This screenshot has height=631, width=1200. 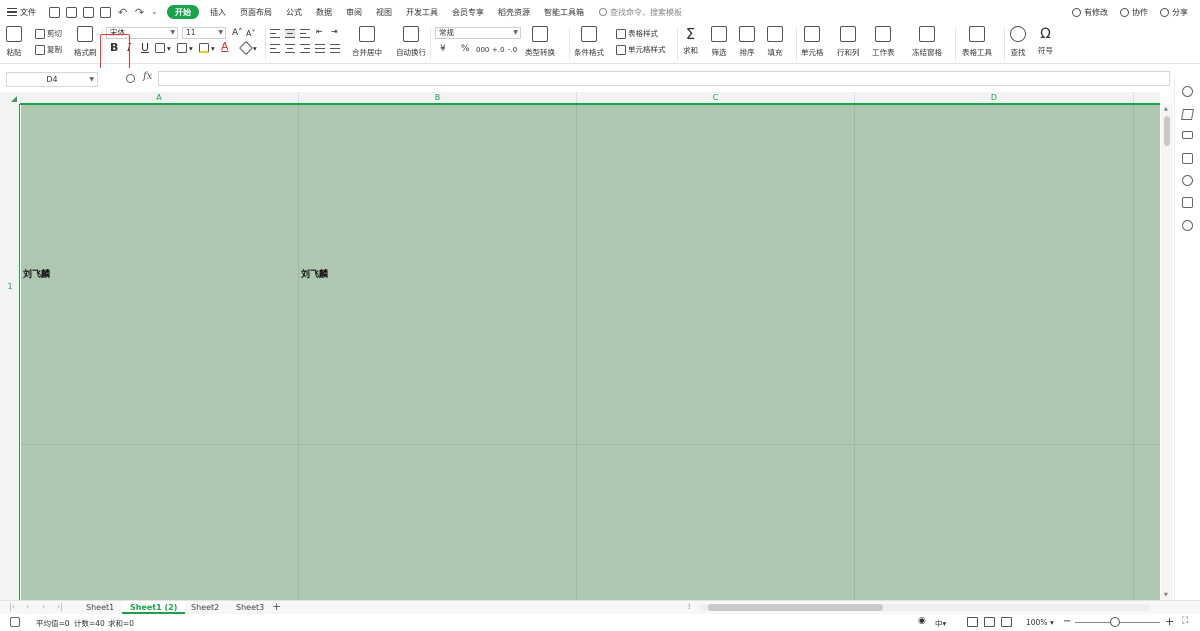 I want to click on file-menu: 文件, so click(x=21, y=12).